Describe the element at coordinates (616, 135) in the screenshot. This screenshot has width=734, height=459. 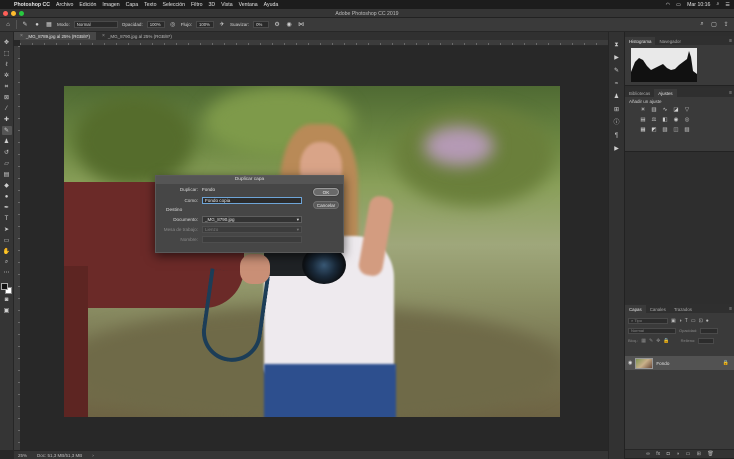
I see `glyphs-icon: ¶` at that location.